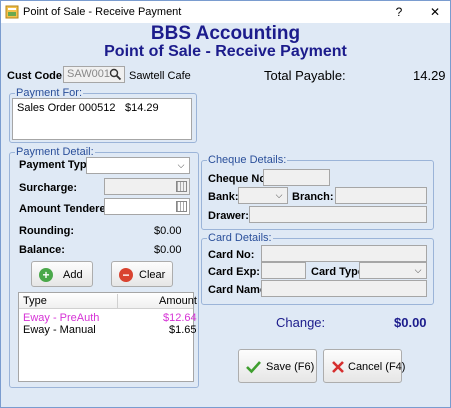  What do you see at coordinates (228, 216) in the screenshot?
I see `drawer-label: Drawer:` at bounding box center [228, 216].